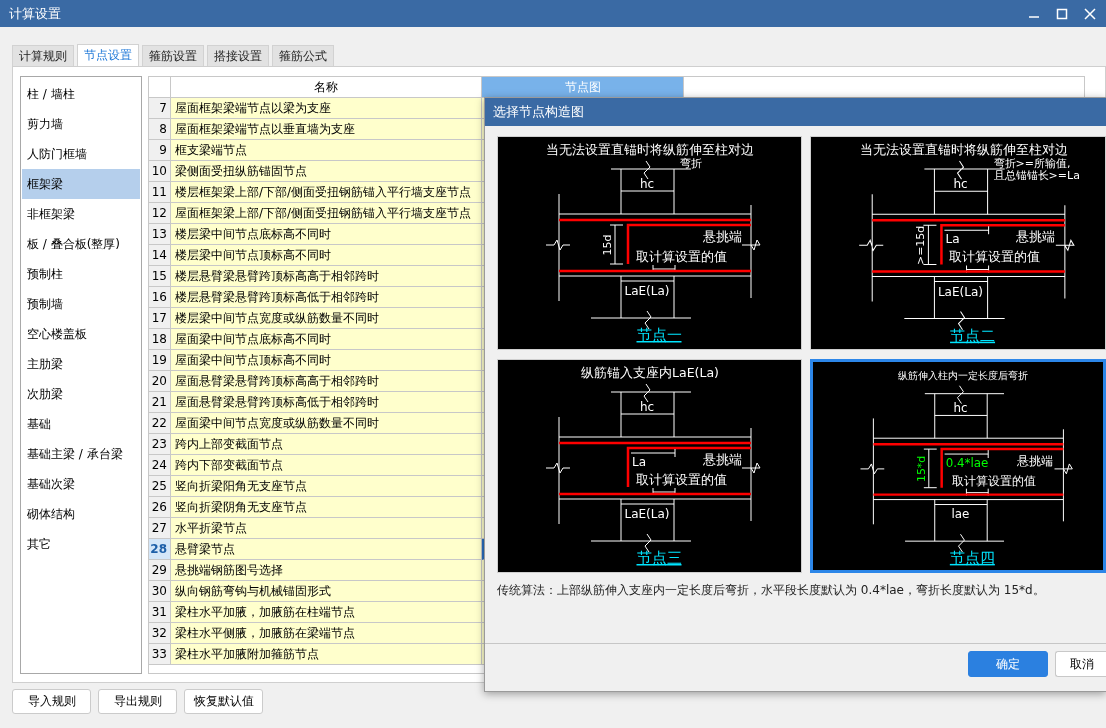 Image resolution: width=1106 pixels, height=728 pixels. What do you see at coordinates (81, 334) in the screenshot?
I see `category-item: 空心楼盖板` at bounding box center [81, 334].